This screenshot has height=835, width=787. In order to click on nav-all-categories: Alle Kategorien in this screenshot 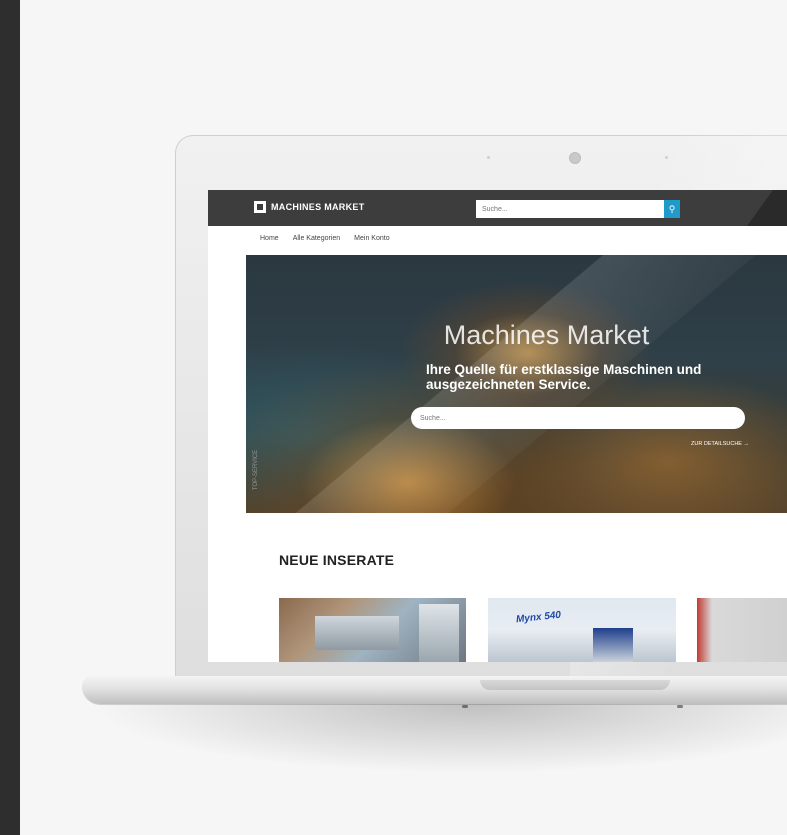, I will do `click(316, 238)`.